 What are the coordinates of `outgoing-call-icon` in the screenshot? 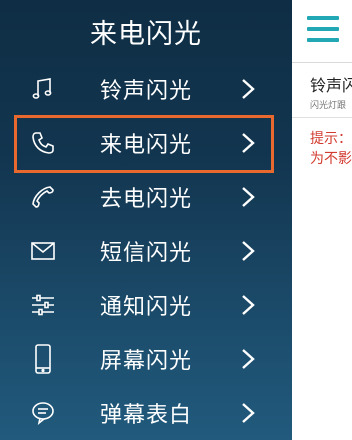 It's located at (43, 197).